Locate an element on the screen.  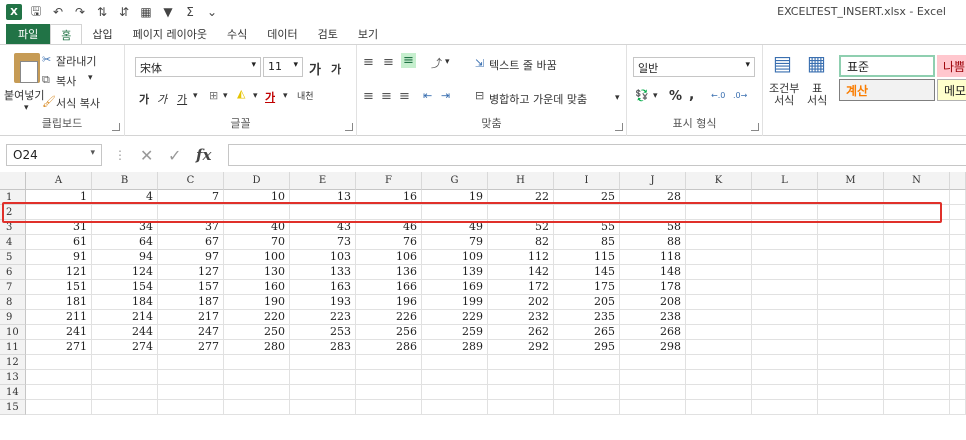
cell-G14 is located at coordinates (455, 392).